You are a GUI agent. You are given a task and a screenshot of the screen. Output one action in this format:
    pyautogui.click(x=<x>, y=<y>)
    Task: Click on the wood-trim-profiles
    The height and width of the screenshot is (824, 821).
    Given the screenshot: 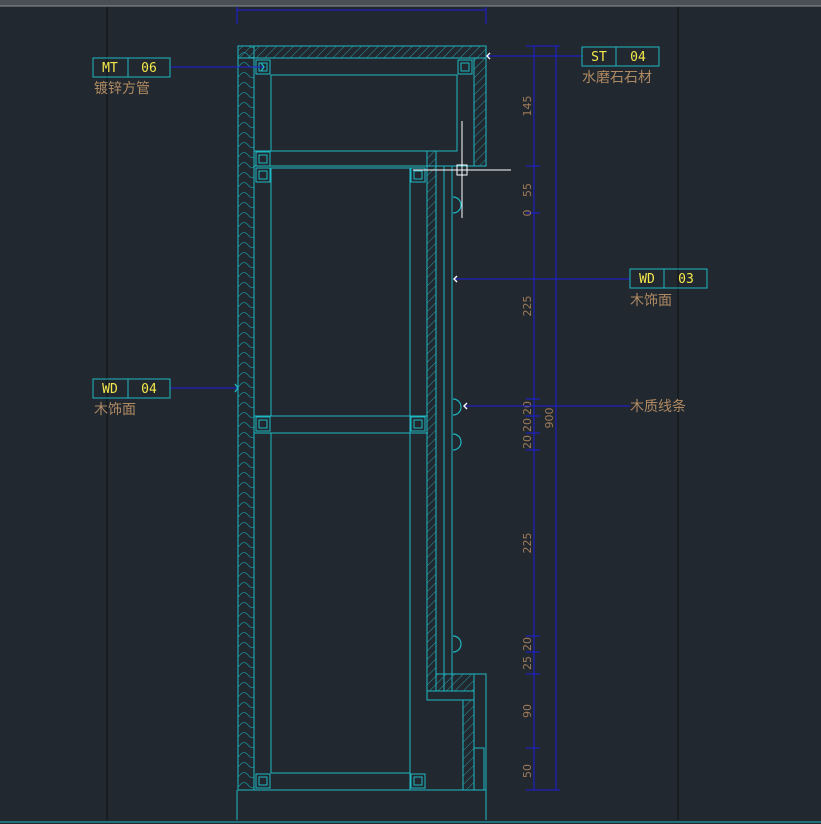 What is the action you would take?
    pyautogui.click(x=457, y=424)
    